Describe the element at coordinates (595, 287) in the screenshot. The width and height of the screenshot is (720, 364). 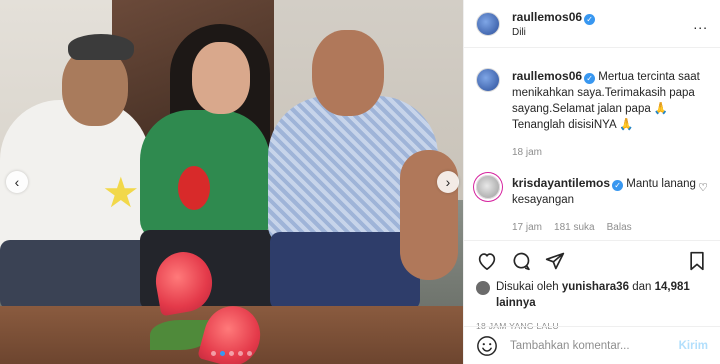
I see `liked-by-user: yunishara36` at that location.